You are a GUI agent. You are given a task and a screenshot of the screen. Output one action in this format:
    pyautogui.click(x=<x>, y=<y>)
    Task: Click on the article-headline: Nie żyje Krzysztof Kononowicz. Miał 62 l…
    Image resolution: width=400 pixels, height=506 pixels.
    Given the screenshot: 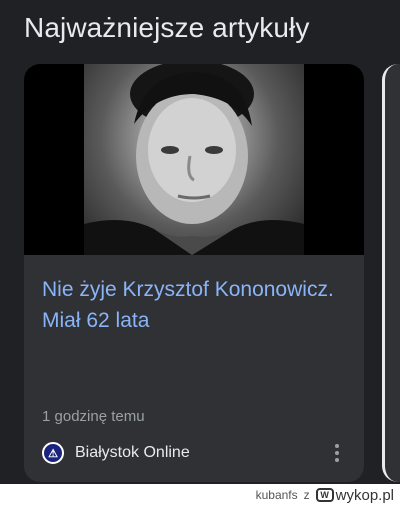 What is the action you would take?
    pyautogui.click(x=194, y=305)
    